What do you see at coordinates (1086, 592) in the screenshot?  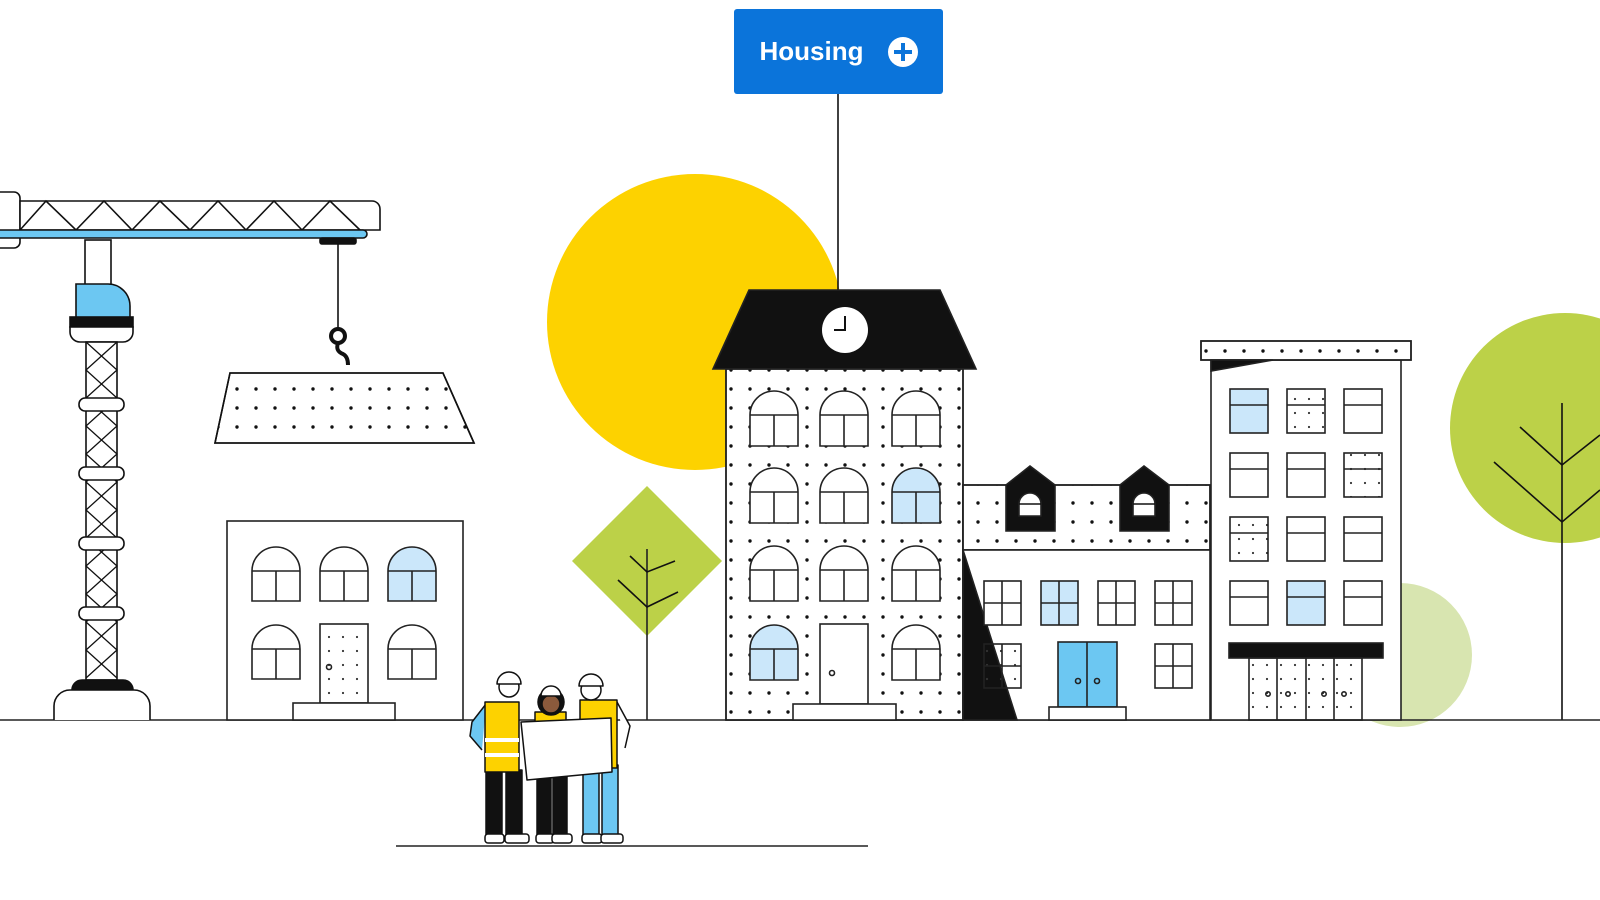 I see `dormer-house` at bounding box center [1086, 592].